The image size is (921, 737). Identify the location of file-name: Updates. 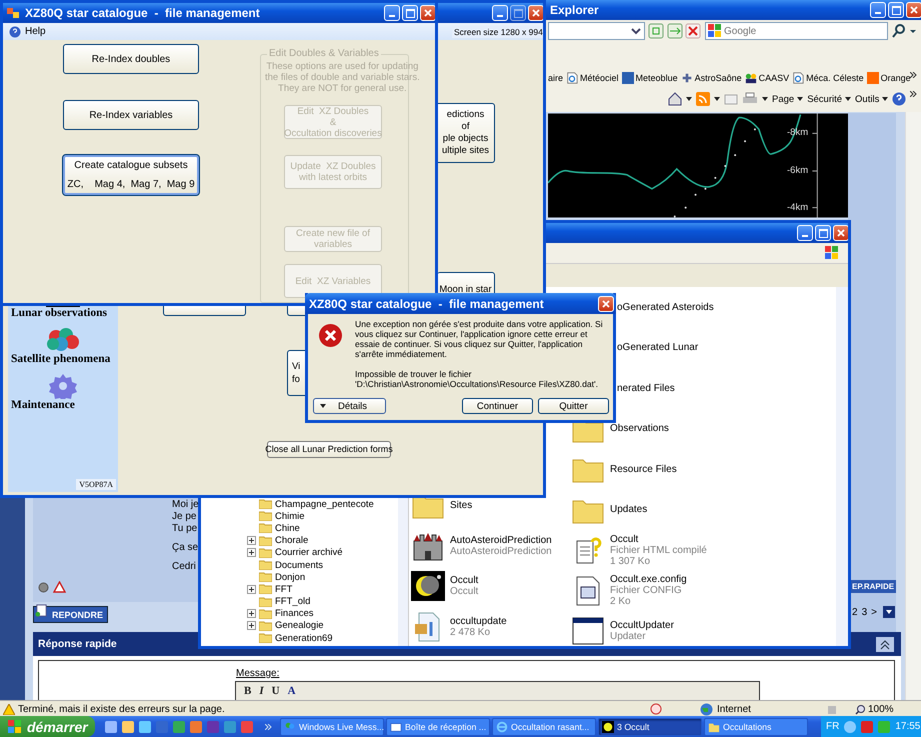
(629, 510).